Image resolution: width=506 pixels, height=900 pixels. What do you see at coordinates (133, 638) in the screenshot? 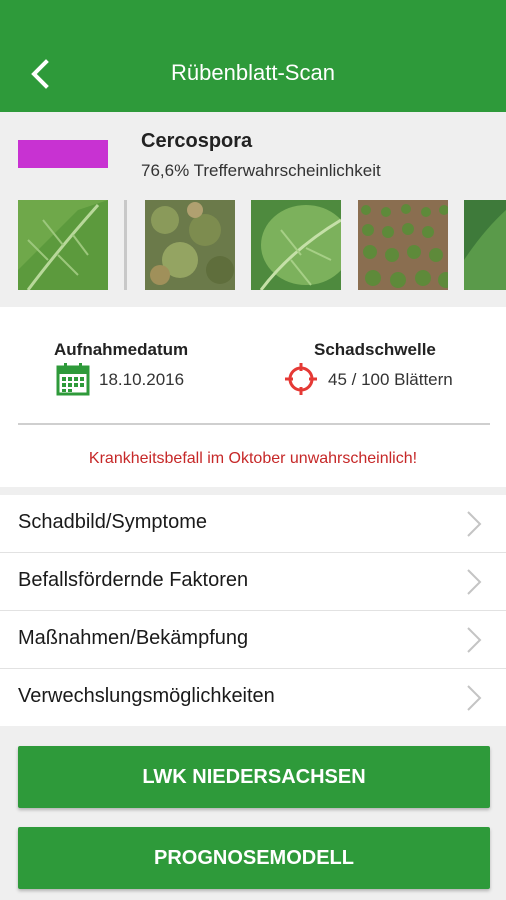
I see `menu-item-label: Maßnahmen/Bekämpfung` at bounding box center [133, 638].